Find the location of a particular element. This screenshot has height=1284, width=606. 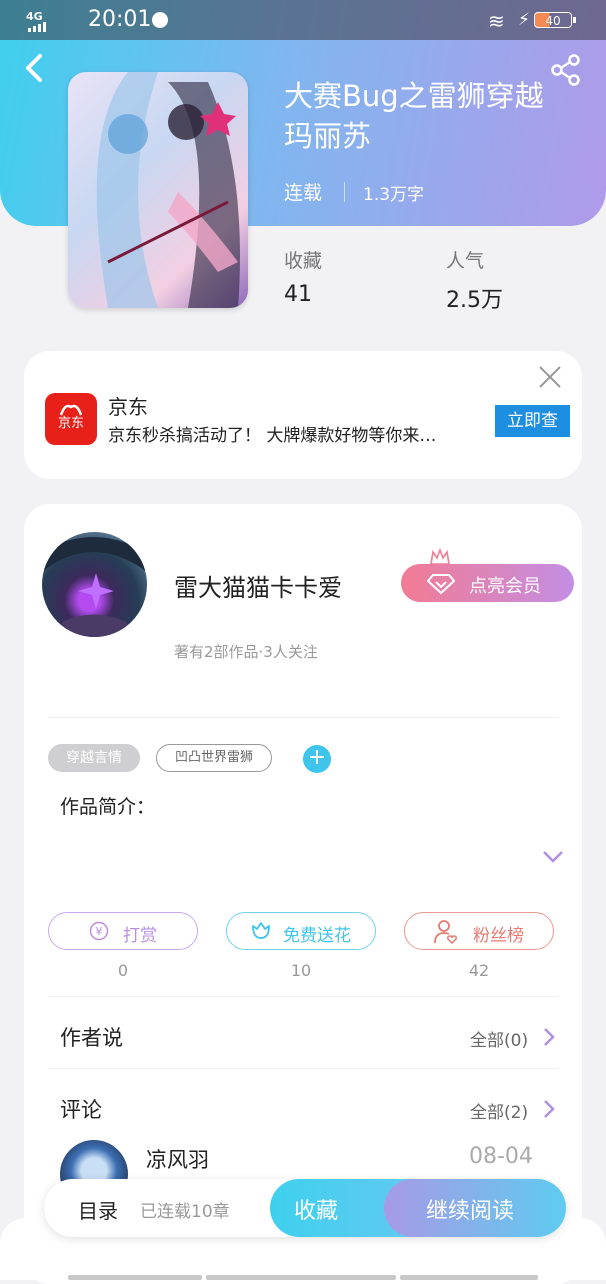

activate-vip-button: 点亮会员 is located at coordinates (487, 583).